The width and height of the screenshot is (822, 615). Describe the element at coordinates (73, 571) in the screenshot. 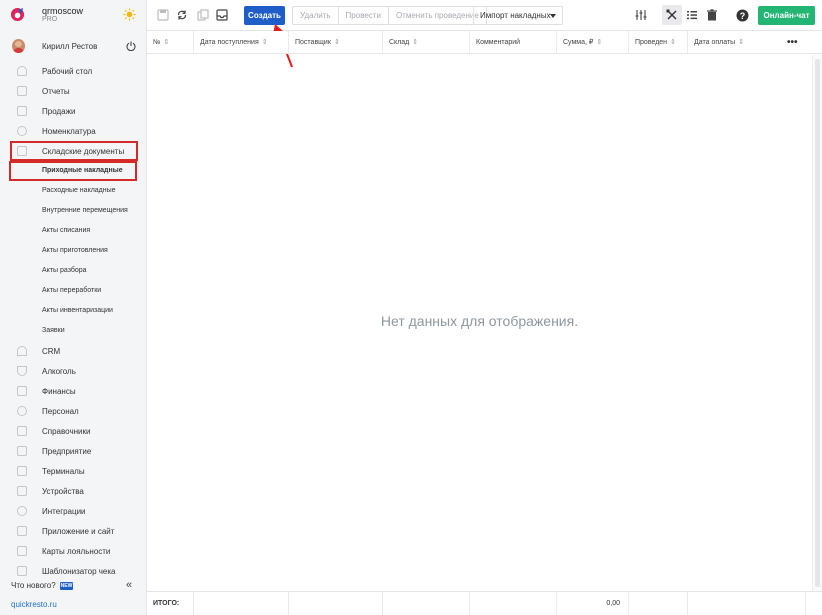

I see `sidebar-item-receipt-templates: Шаблонизатор чека` at that location.